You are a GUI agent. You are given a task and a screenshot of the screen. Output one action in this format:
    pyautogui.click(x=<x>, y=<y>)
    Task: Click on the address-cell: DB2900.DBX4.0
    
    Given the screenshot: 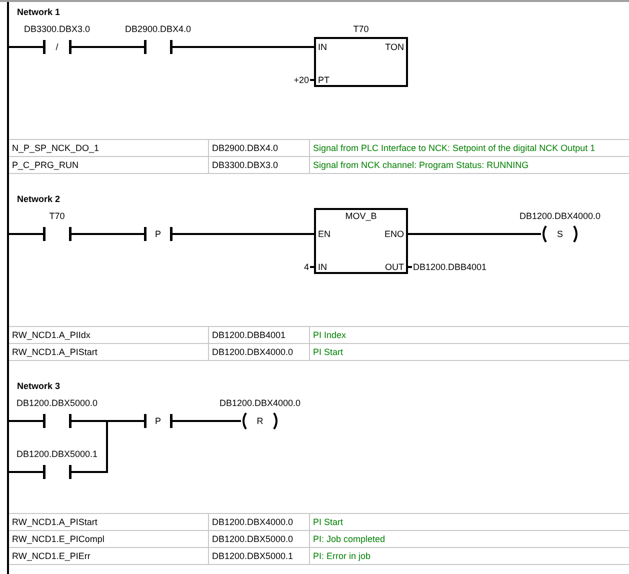 What is the action you would take?
    pyautogui.click(x=259, y=148)
    